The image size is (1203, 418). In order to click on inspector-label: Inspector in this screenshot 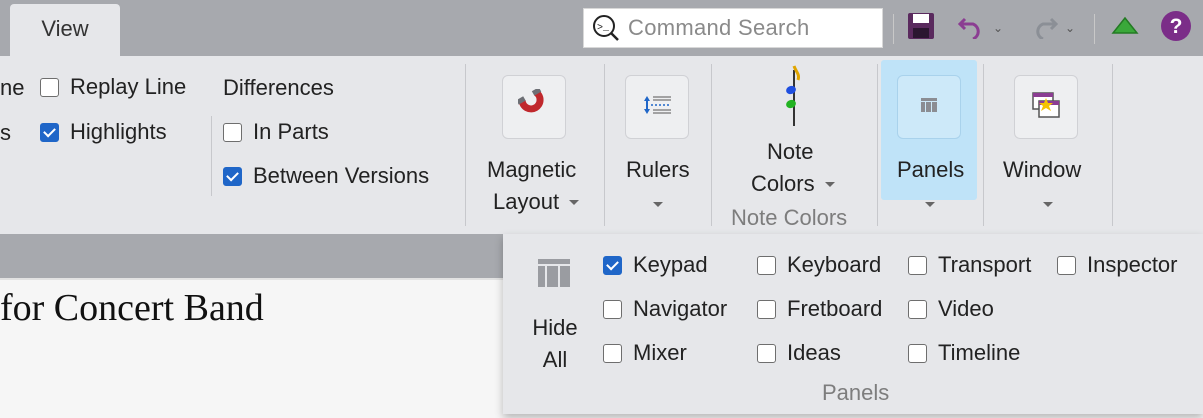, I will do `click(1132, 264)`.